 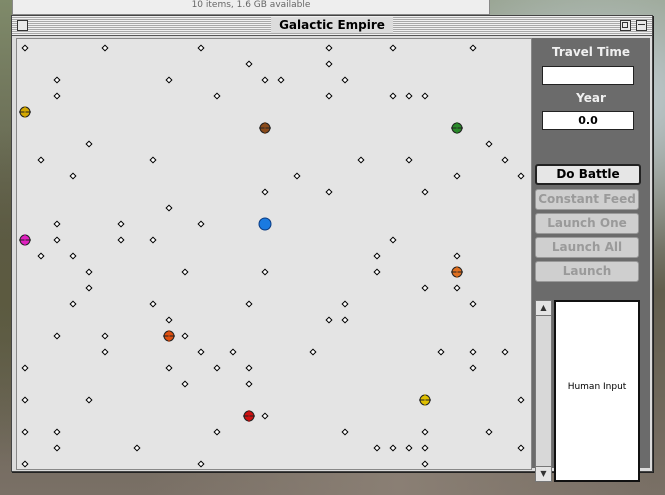 What do you see at coordinates (543, 391) in the screenshot?
I see `list-scrollbar: ▲ ▼` at bounding box center [543, 391].